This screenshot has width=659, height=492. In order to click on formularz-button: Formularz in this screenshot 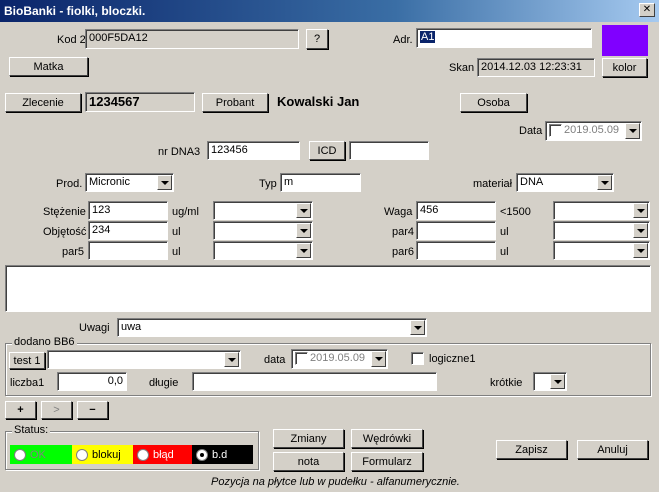, I will do `click(387, 461)`.